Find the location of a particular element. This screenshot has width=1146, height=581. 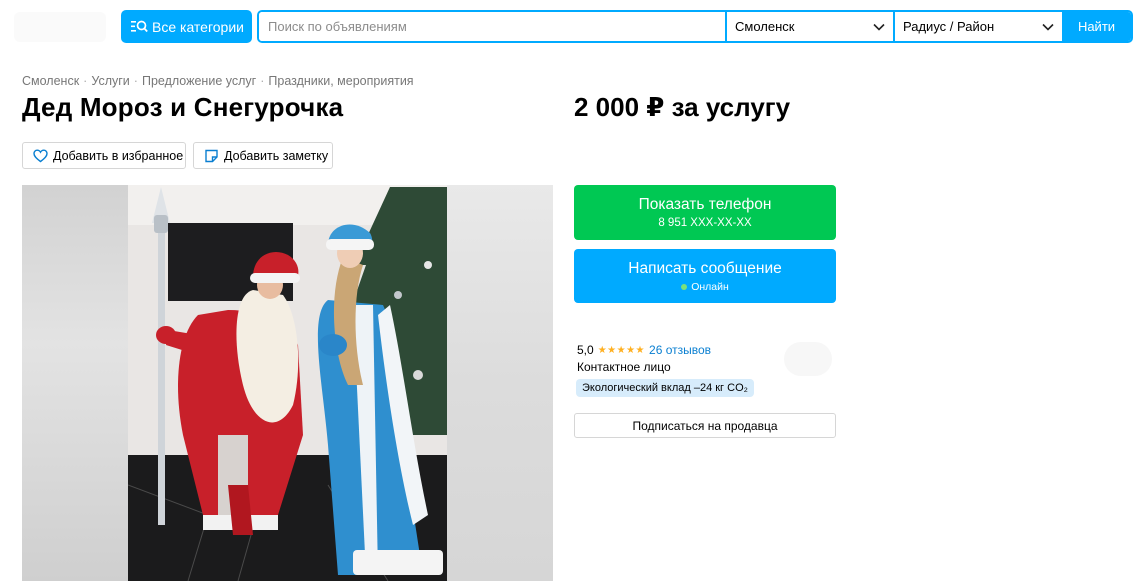

eco-contribution-badge: Экологический вклад –24 кг CO₂ is located at coordinates (665, 388).